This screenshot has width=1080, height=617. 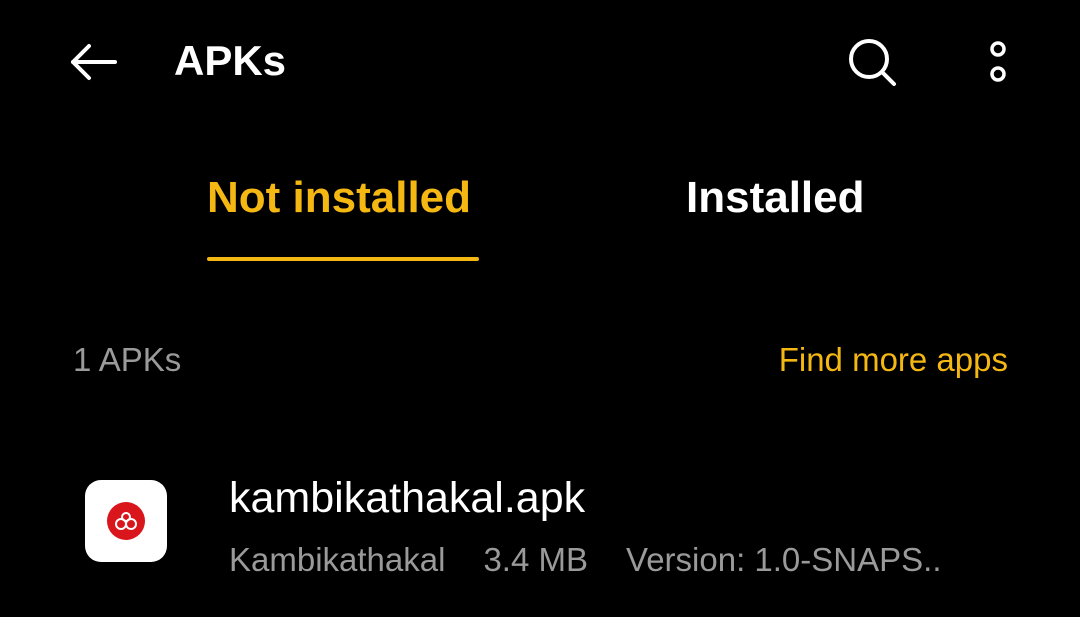 What do you see at coordinates (230, 60) in the screenshot?
I see `page-title: APKs` at bounding box center [230, 60].